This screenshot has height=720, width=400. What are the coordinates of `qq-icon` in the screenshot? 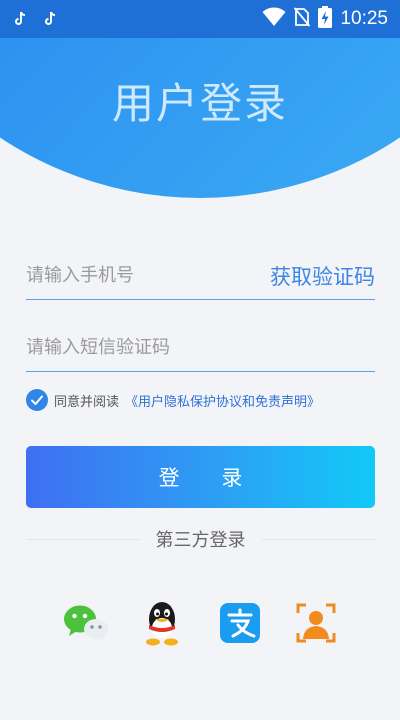 It's located at (162, 624).